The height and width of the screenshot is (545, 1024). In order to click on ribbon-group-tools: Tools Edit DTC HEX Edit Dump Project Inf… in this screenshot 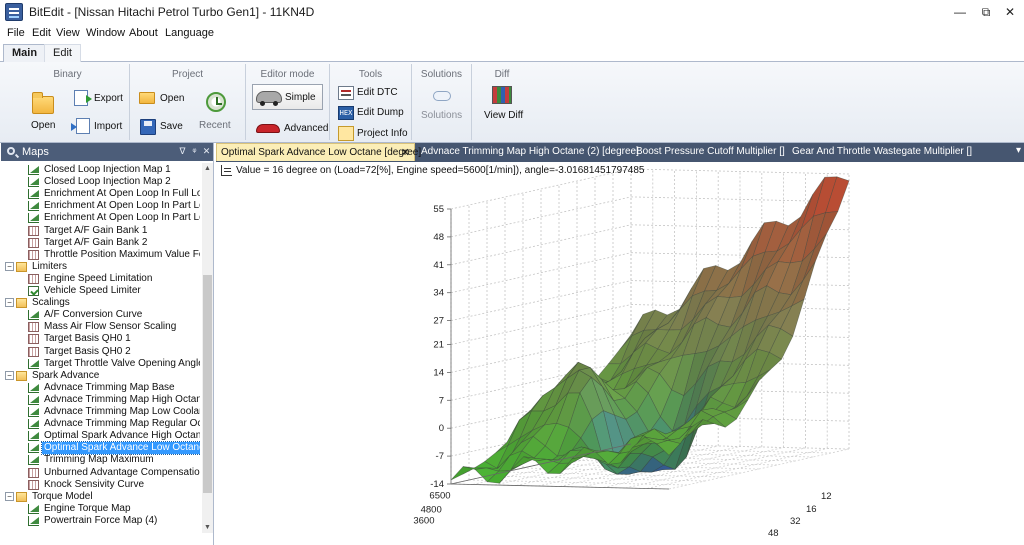, I will do `click(371, 103)`.